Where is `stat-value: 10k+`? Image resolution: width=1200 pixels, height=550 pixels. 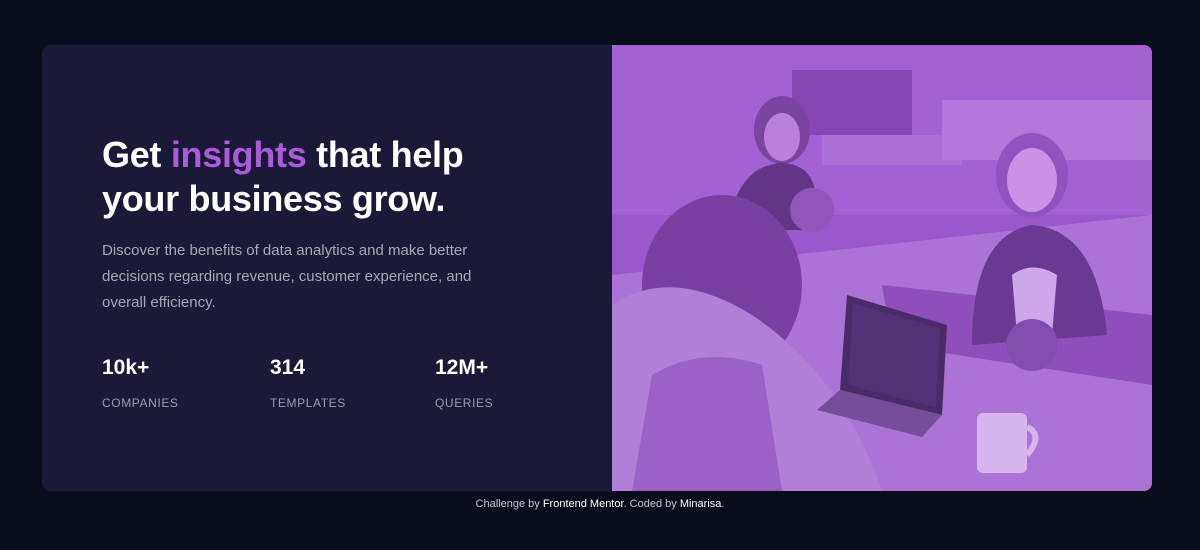 stat-value: 10k+ is located at coordinates (126, 367).